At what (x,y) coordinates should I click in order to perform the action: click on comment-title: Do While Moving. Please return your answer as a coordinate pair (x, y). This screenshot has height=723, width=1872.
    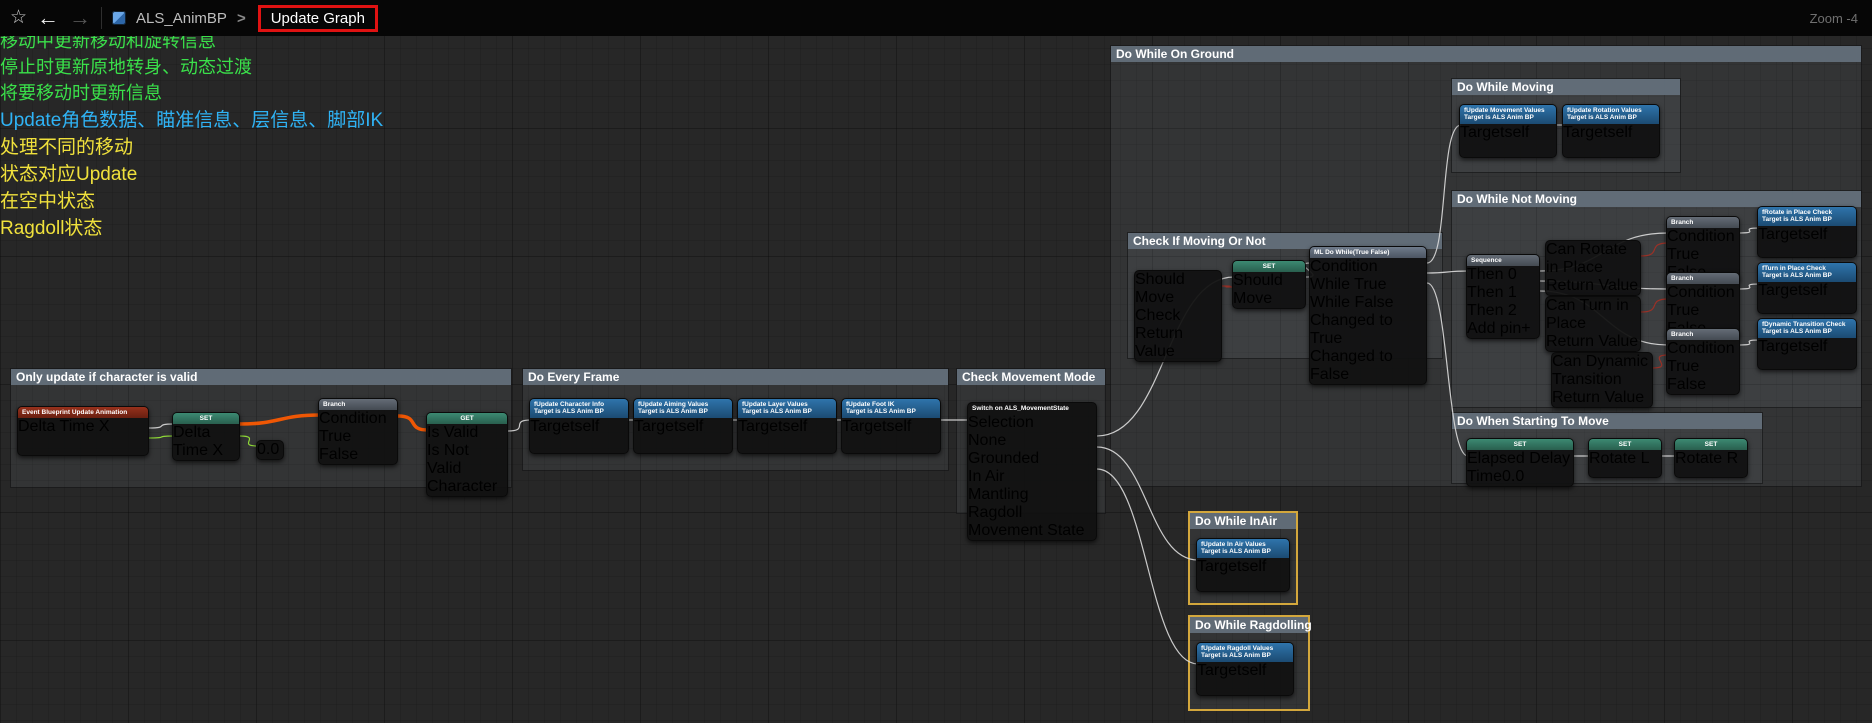
    Looking at the image, I should click on (1566, 87).